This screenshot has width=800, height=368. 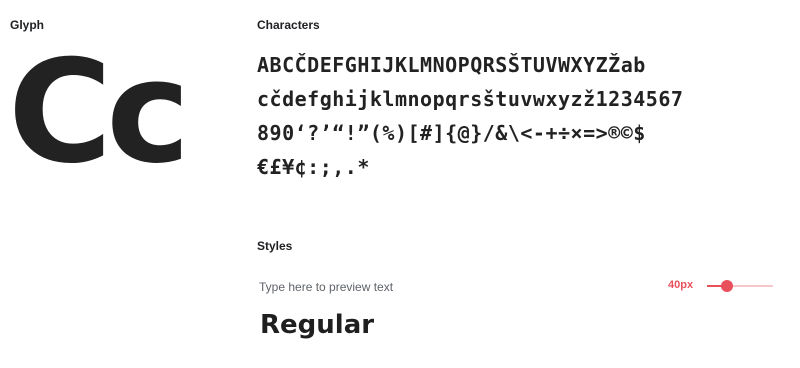 What do you see at coordinates (275, 246) in the screenshot?
I see `styles-section-title: Styles` at bounding box center [275, 246].